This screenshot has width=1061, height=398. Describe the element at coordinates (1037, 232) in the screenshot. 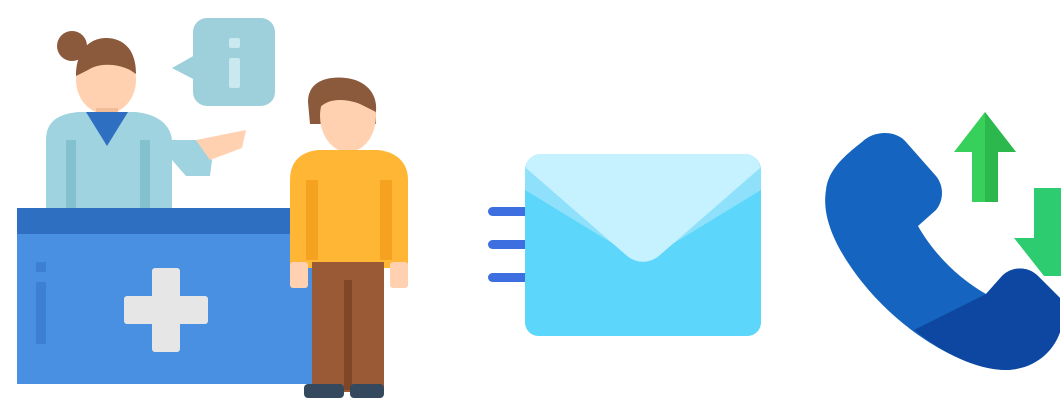

I see `arrow-down-icon` at that location.